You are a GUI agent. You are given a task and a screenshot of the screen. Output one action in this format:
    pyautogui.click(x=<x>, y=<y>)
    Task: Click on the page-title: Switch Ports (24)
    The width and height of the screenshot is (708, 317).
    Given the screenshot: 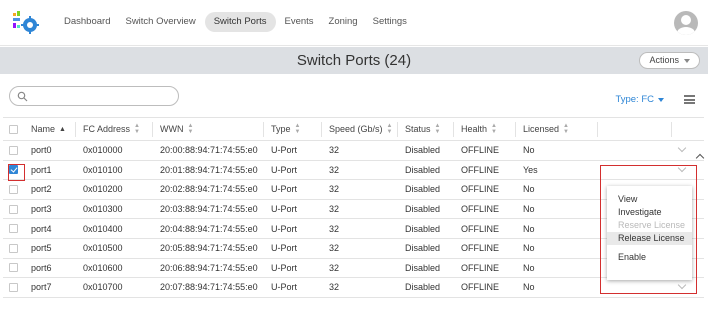 What is the action you would take?
    pyautogui.click(x=354, y=60)
    